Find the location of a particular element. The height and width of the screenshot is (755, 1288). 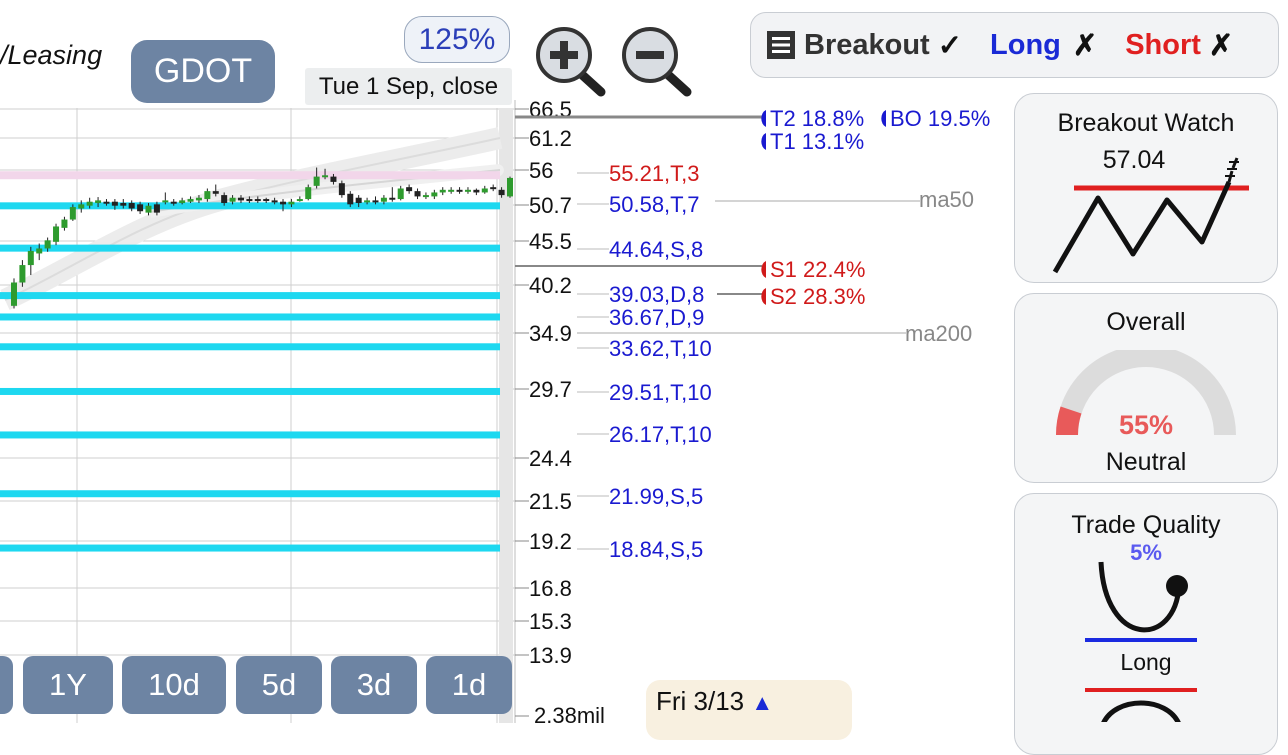

level-label: 21.99,S,5 is located at coordinates (656, 496).